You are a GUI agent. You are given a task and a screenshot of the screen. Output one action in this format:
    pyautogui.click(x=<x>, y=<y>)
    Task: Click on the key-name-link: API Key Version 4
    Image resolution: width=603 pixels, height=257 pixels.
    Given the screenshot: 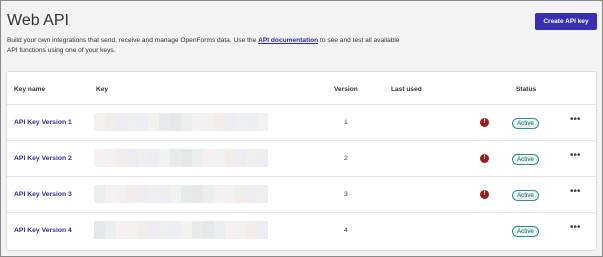 What is the action you would take?
    pyautogui.click(x=43, y=230)
    